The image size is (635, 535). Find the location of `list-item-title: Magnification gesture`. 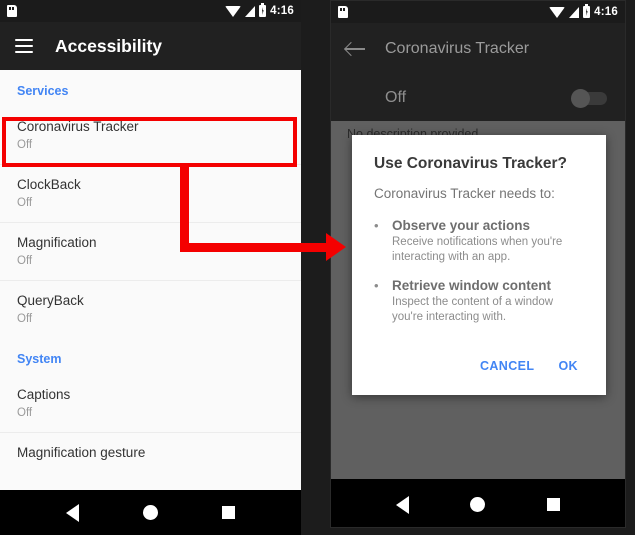

list-item-title: Magnification gesture is located at coordinates (81, 452).